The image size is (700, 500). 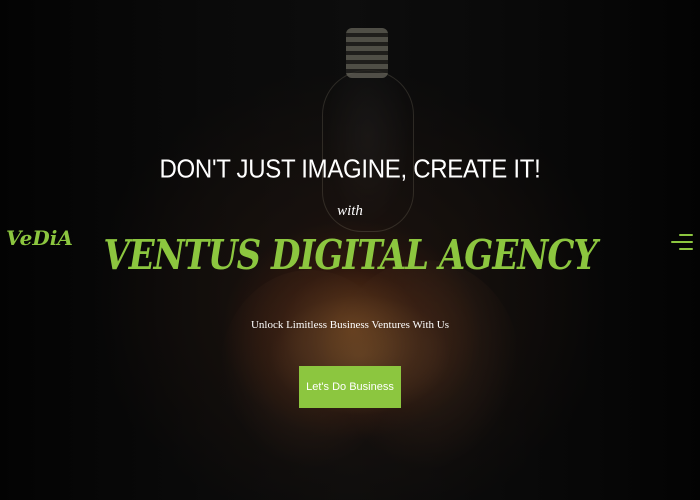 I want to click on lets-do-business-button: Let's Do Business, so click(x=350, y=387).